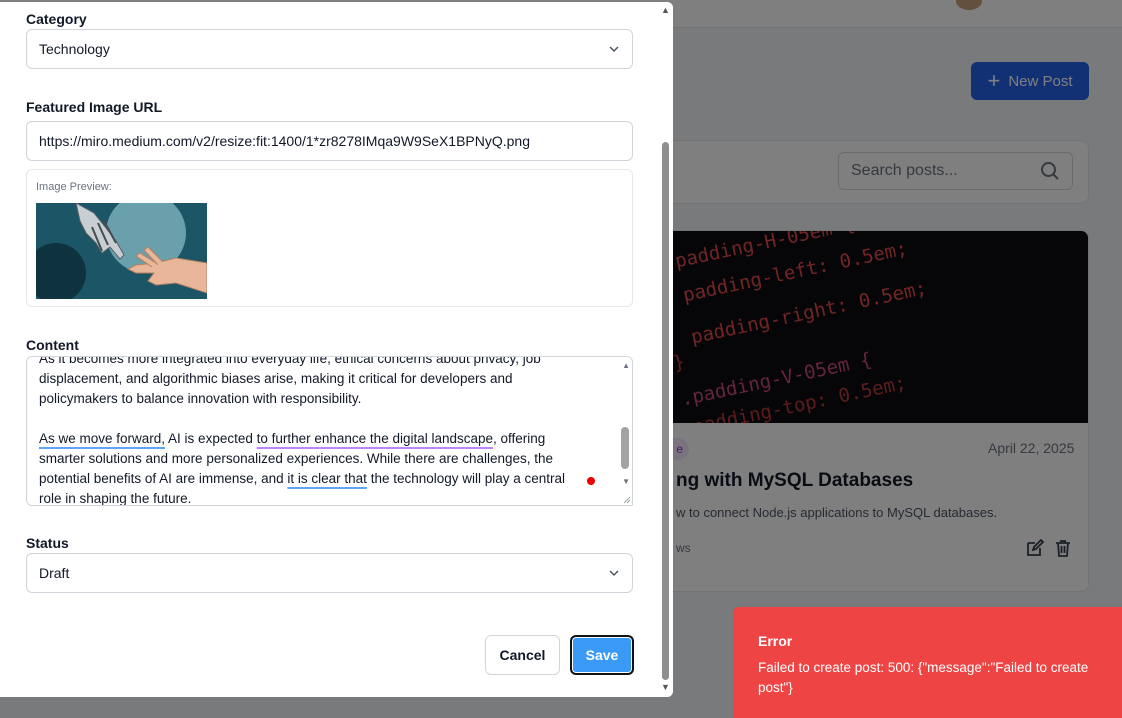  I want to click on preview-image, so click(121, 251).